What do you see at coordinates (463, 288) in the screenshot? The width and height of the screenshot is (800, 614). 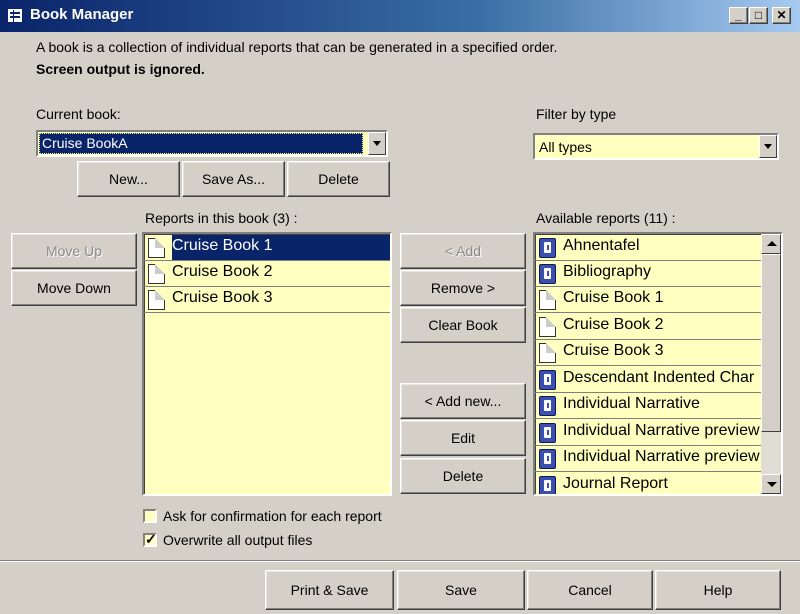 I see `remove-button: Remove >` at bounding box center [463, 288].